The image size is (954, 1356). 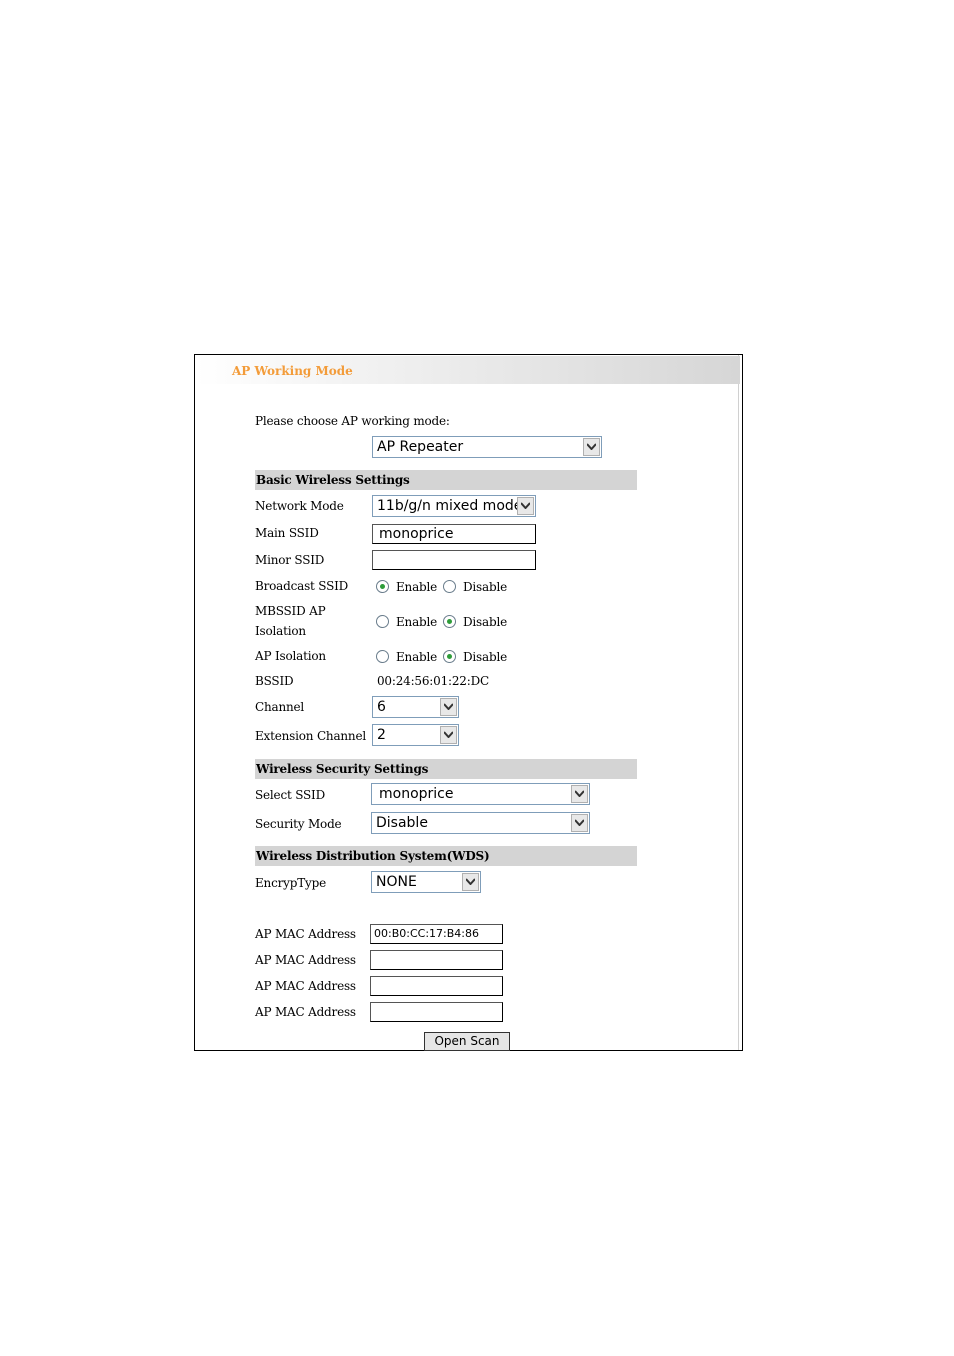 What do you see at coordinates (274, 681) in the screenshot?
I see `bssid-label: BSSID` at bounding box center [274, 681].